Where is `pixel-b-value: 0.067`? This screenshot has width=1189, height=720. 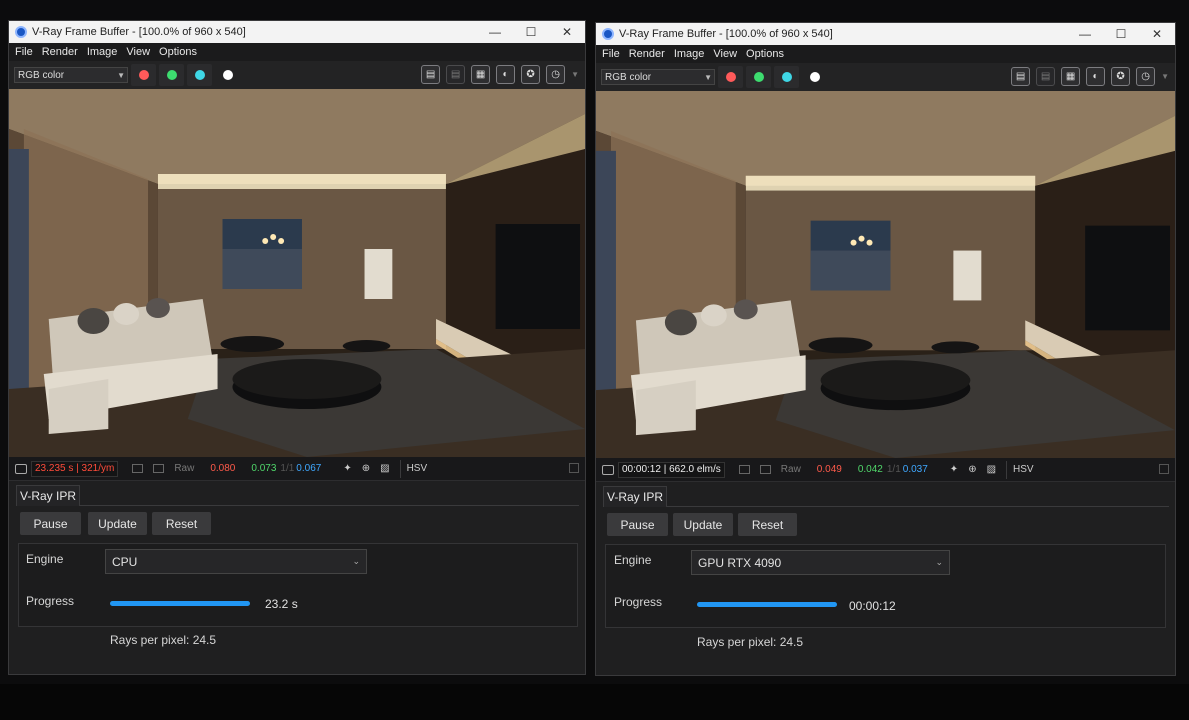
pixel-b-value: 0.067 is located at coordinates (309, 468).